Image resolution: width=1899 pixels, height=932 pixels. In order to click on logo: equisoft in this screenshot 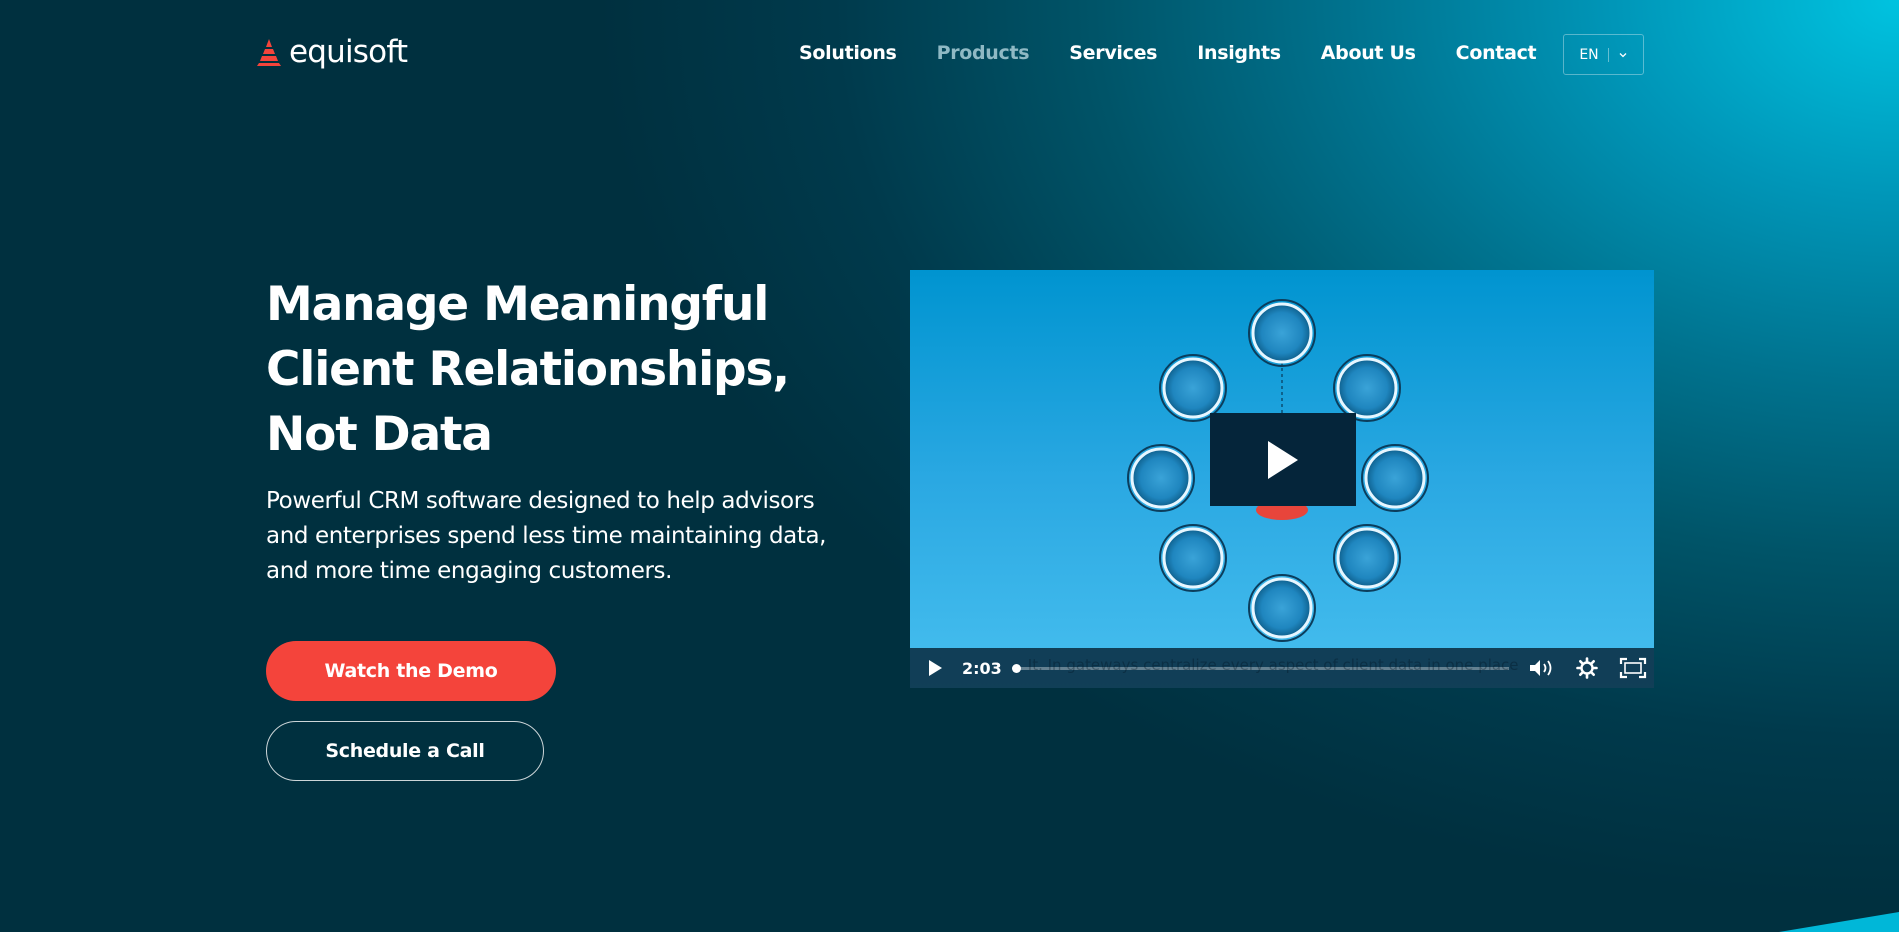, I will do `click(331, 52)`.